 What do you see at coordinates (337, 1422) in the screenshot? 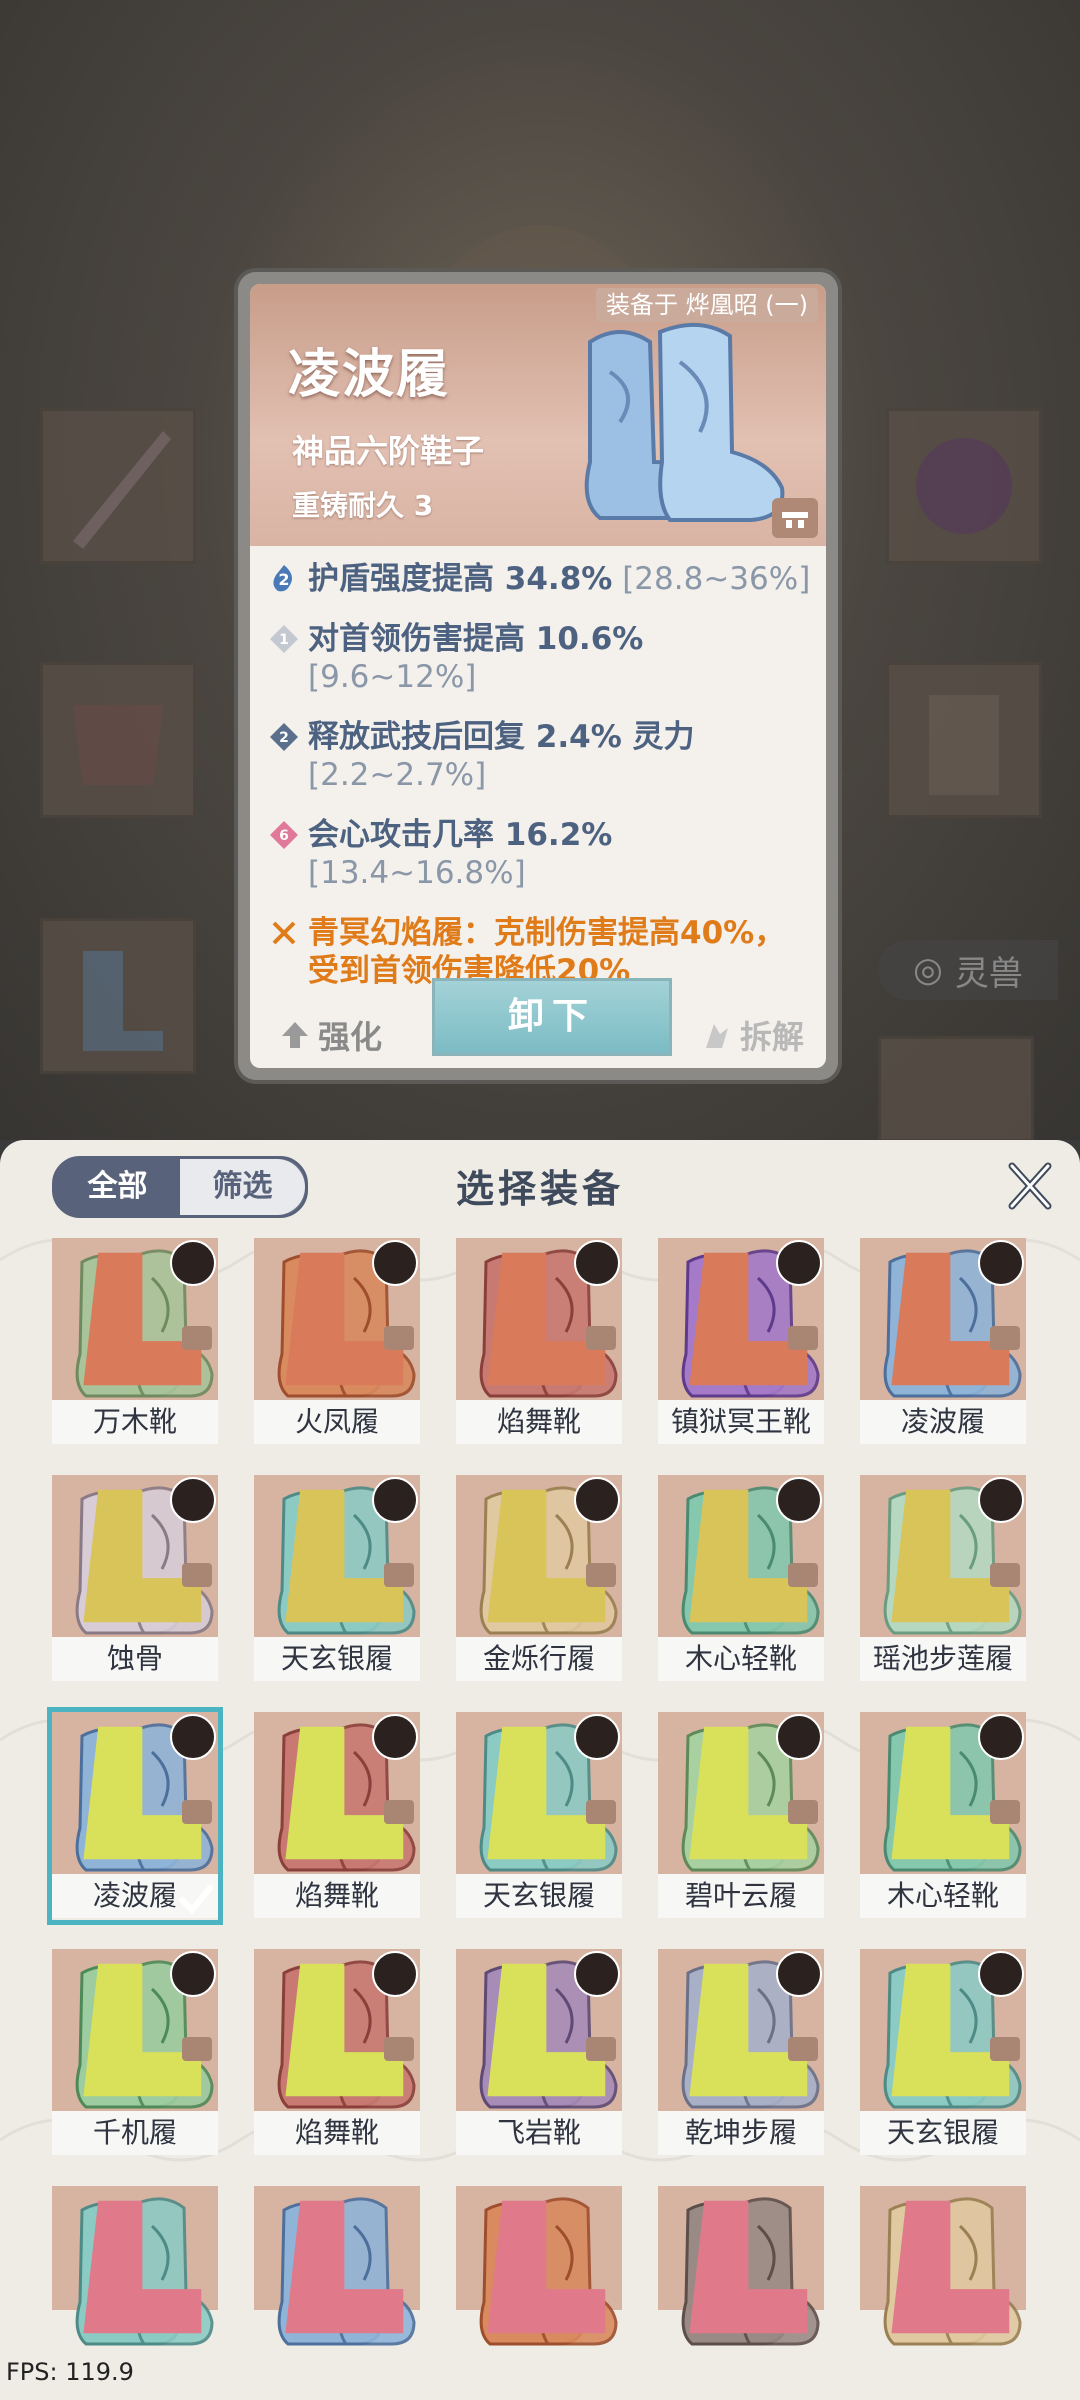
I see `item-label: 火凤履` at bounding box center [337, 1422].